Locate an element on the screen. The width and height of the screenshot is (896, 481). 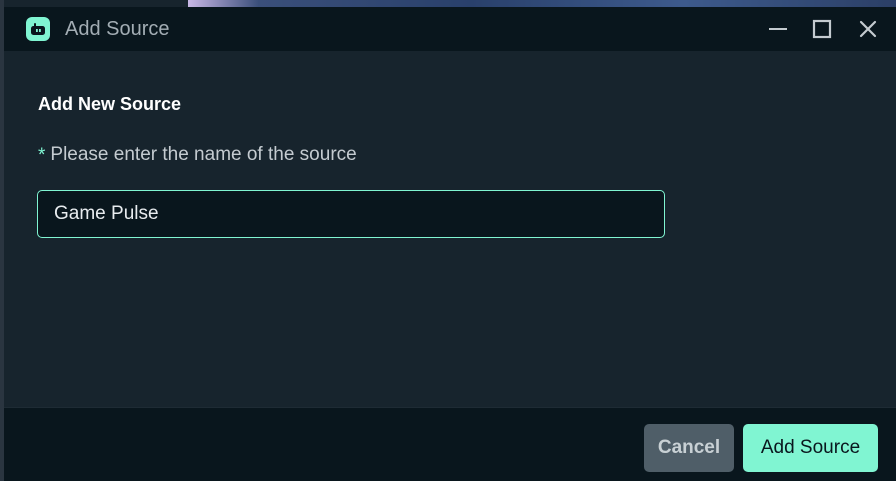
streamlabs-logo-icon is located at coordinates (38, 29).